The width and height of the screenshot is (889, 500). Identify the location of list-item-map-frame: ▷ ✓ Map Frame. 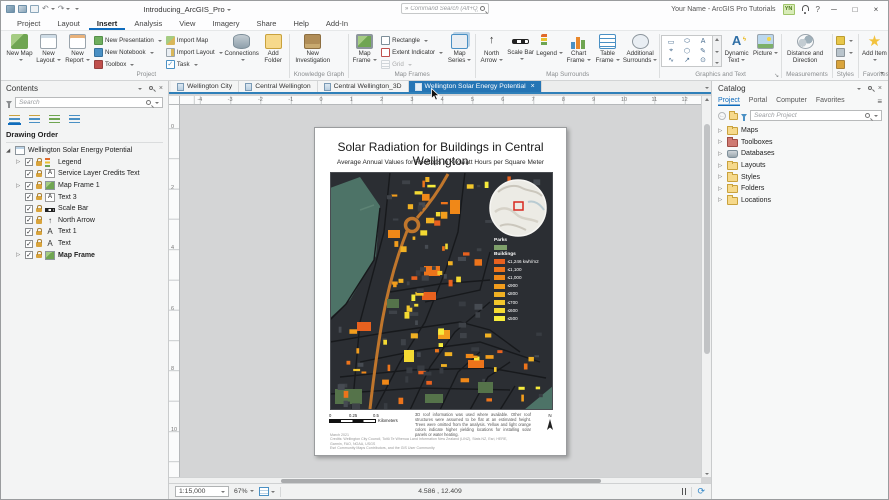
(84, 255).